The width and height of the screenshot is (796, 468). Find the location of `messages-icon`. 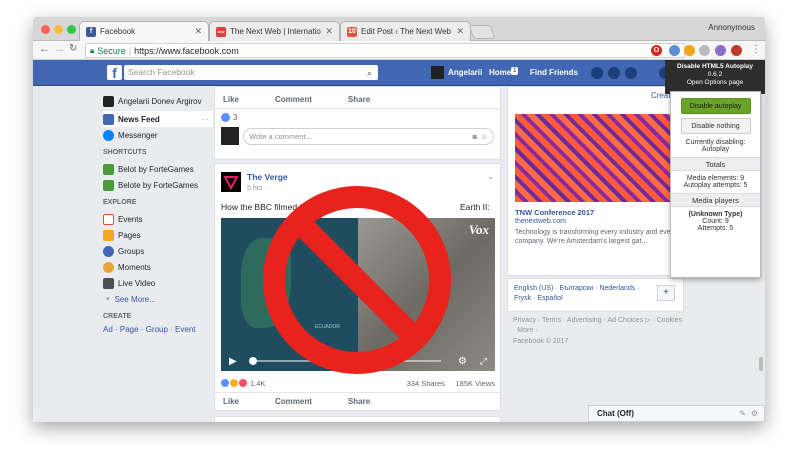

messages-icon is located at coordinates (614, 73).